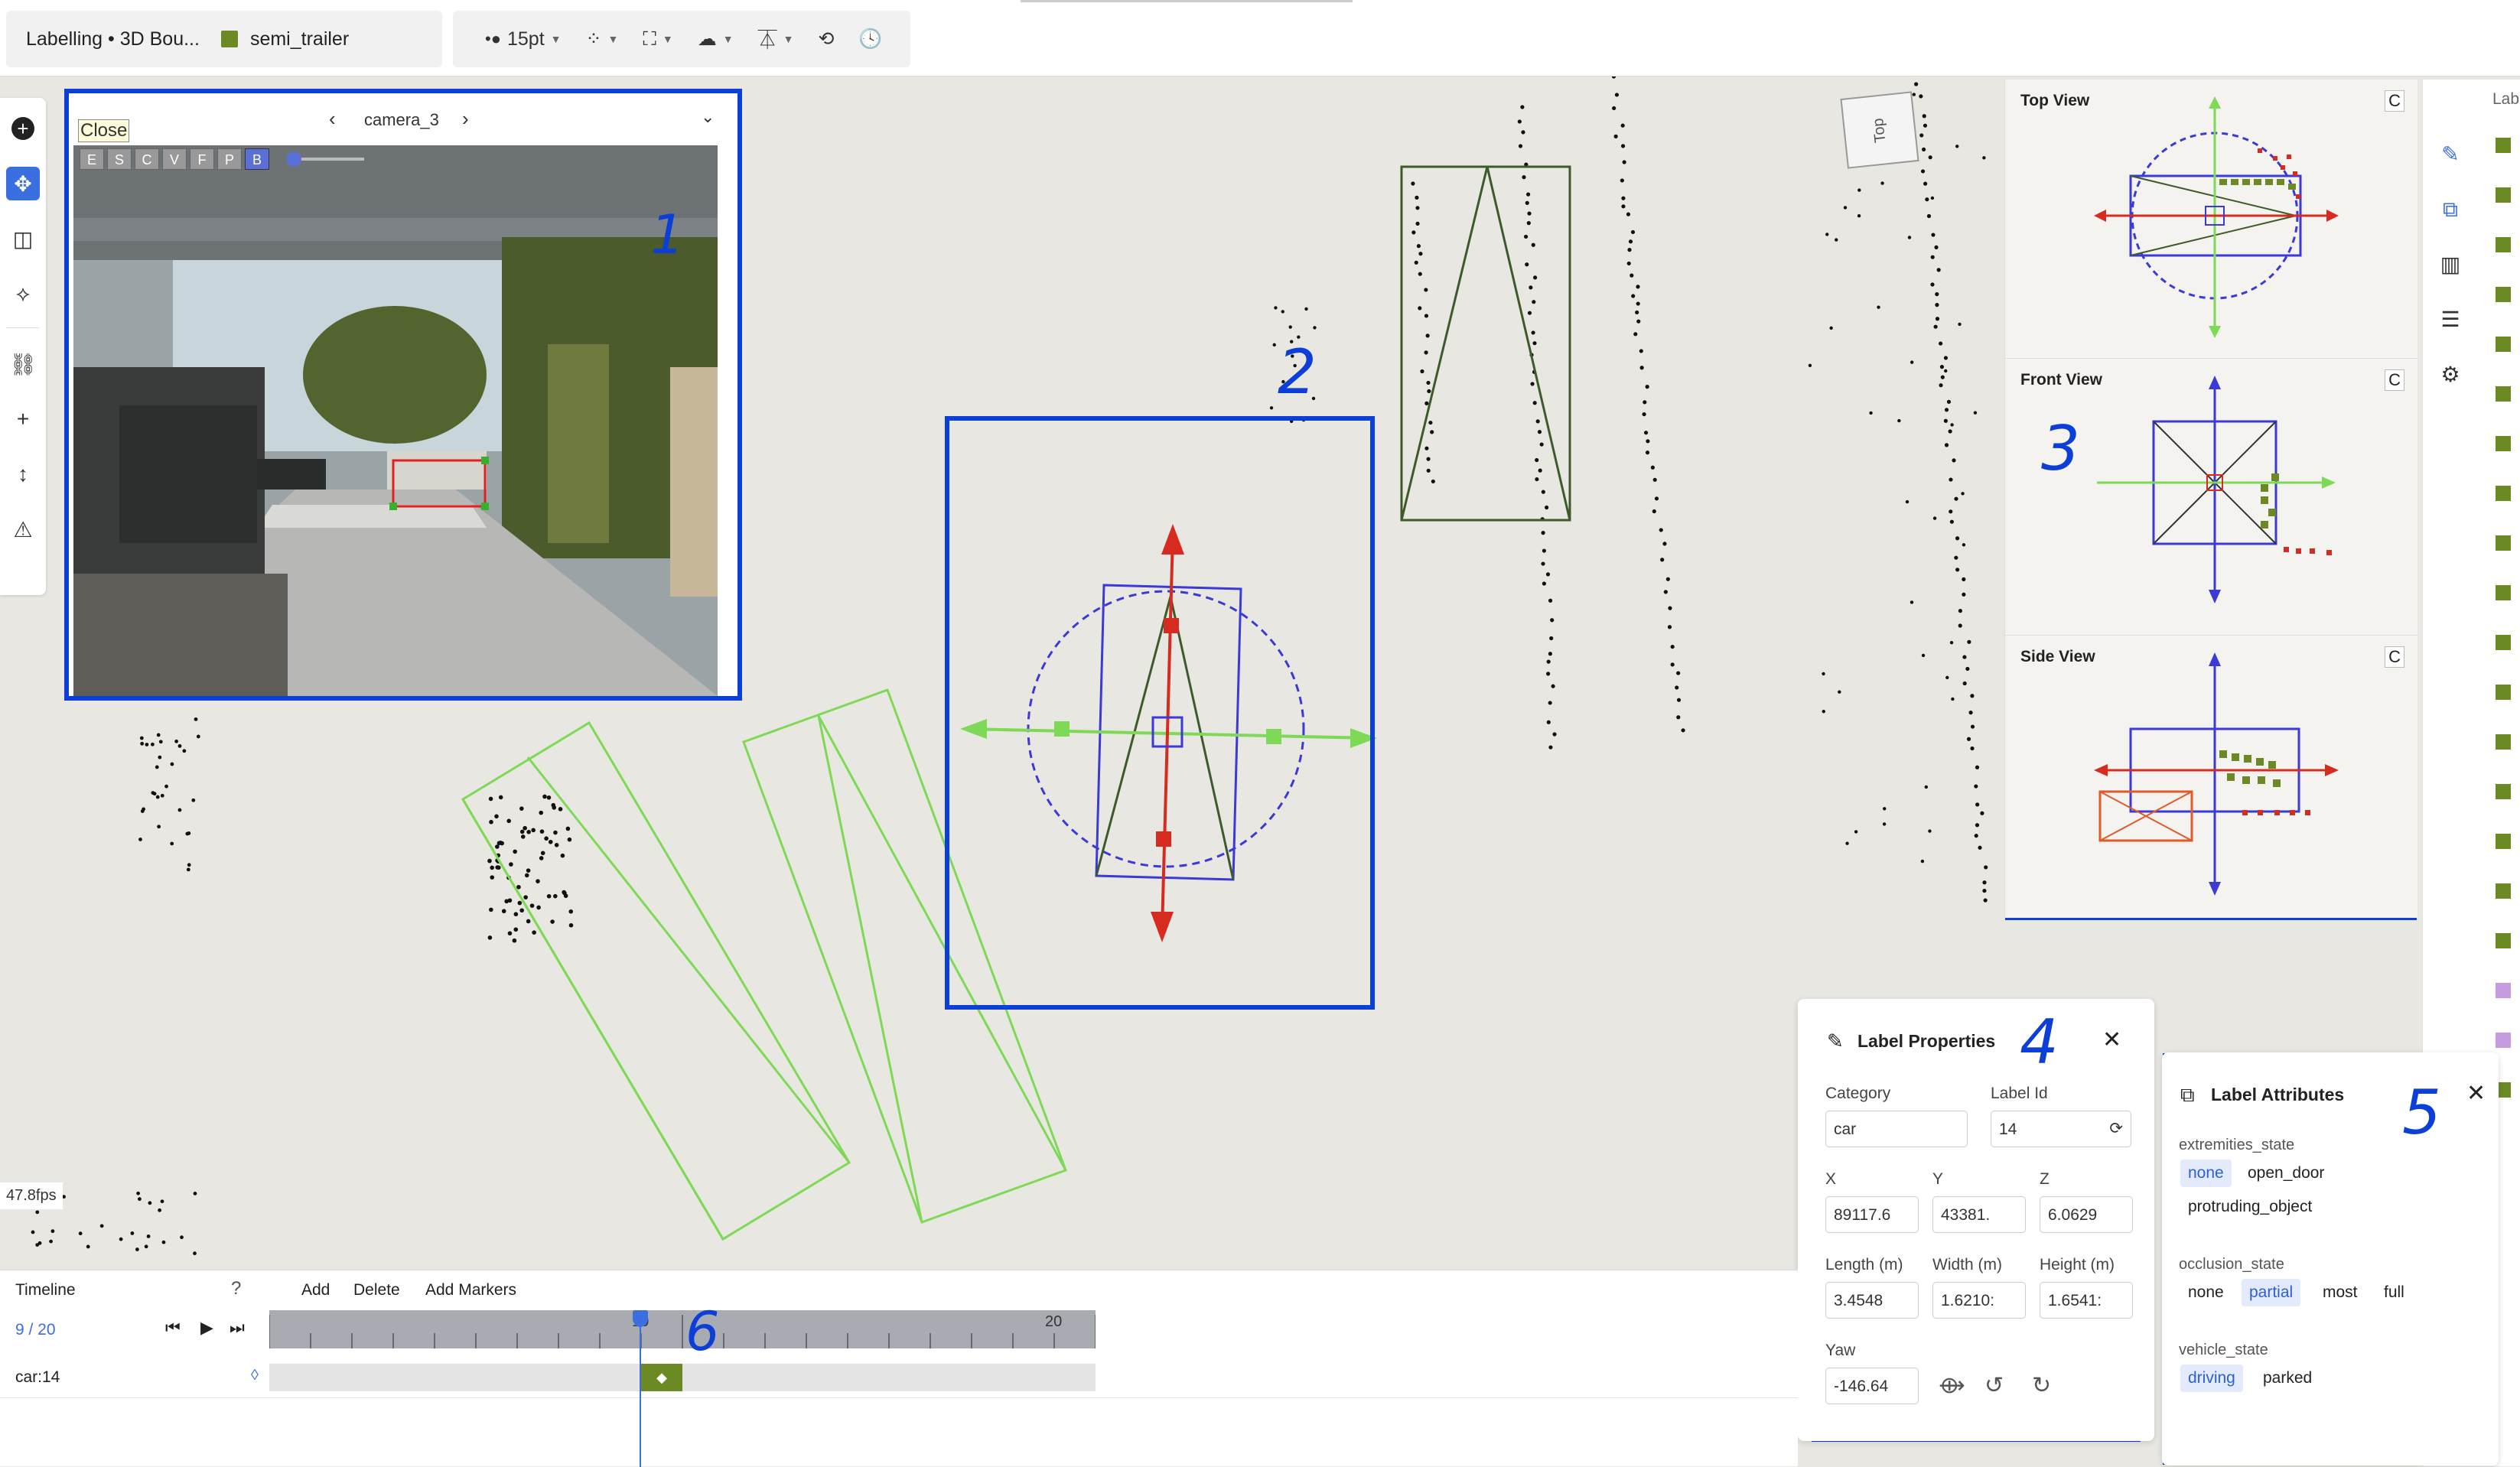  What do you see at coordinates (2206, 1292) in the screenshot?
I see `occlusion-none-option: none` at bounding box center [2206, 1292].